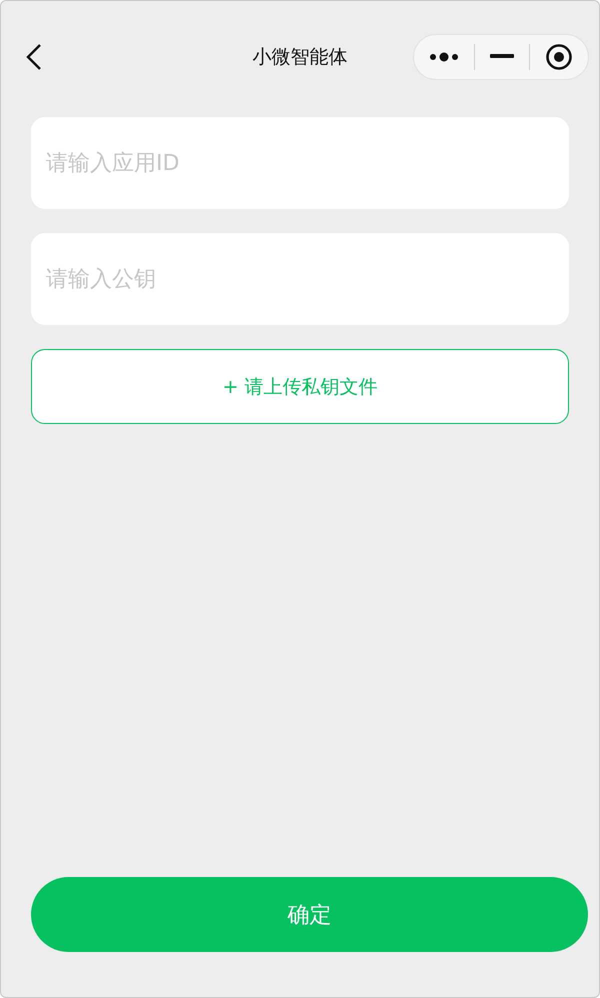 The height and width of the screenshot is (998, 600). Describe the element at coordinates (300, 279) in the screenshot. I see `input-field: 请输入公钥` at that location.